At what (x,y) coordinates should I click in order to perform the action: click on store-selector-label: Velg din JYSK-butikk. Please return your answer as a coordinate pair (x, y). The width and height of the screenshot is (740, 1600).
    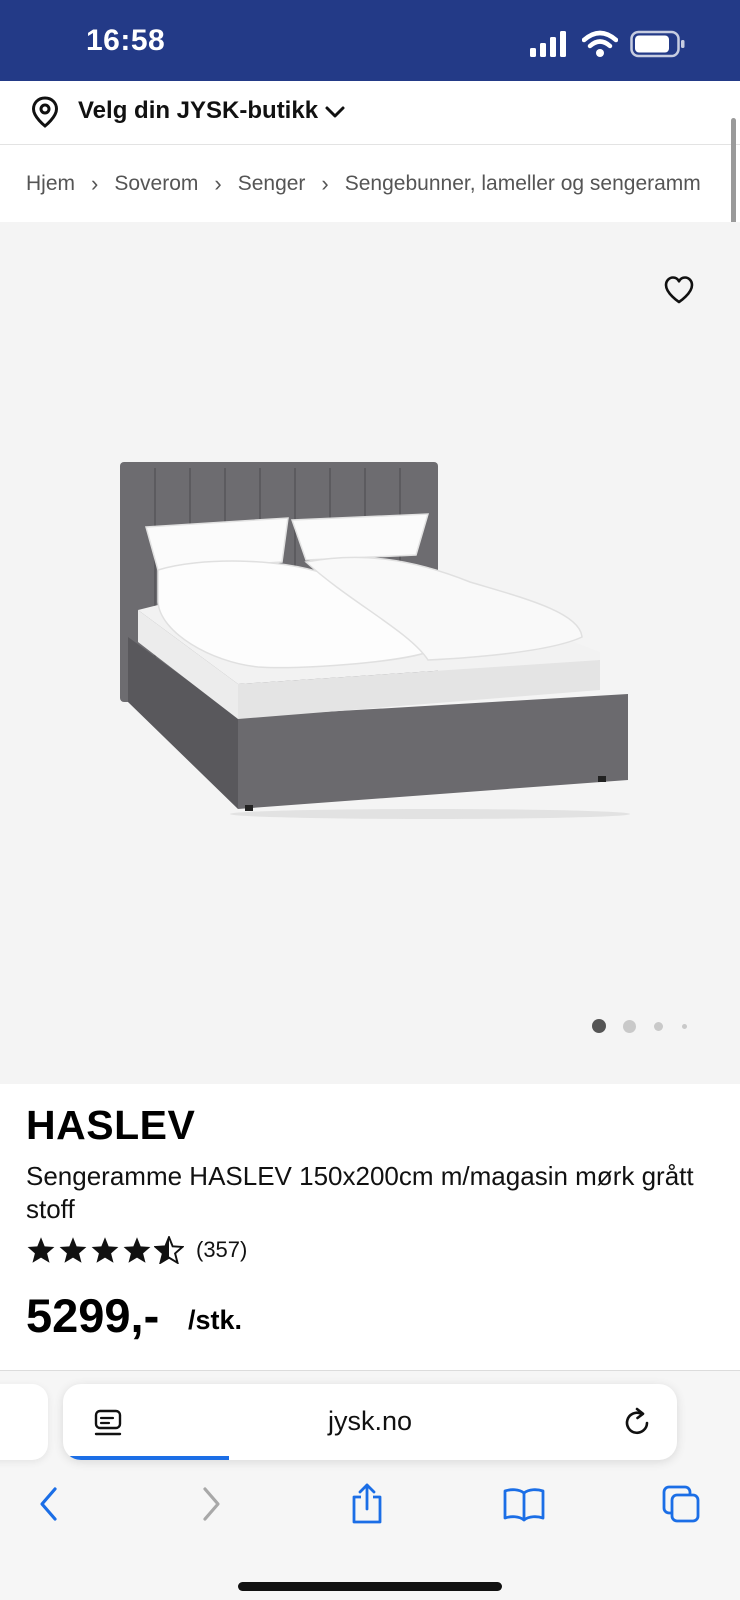
    Looking at the image, I should click on (198, 110).